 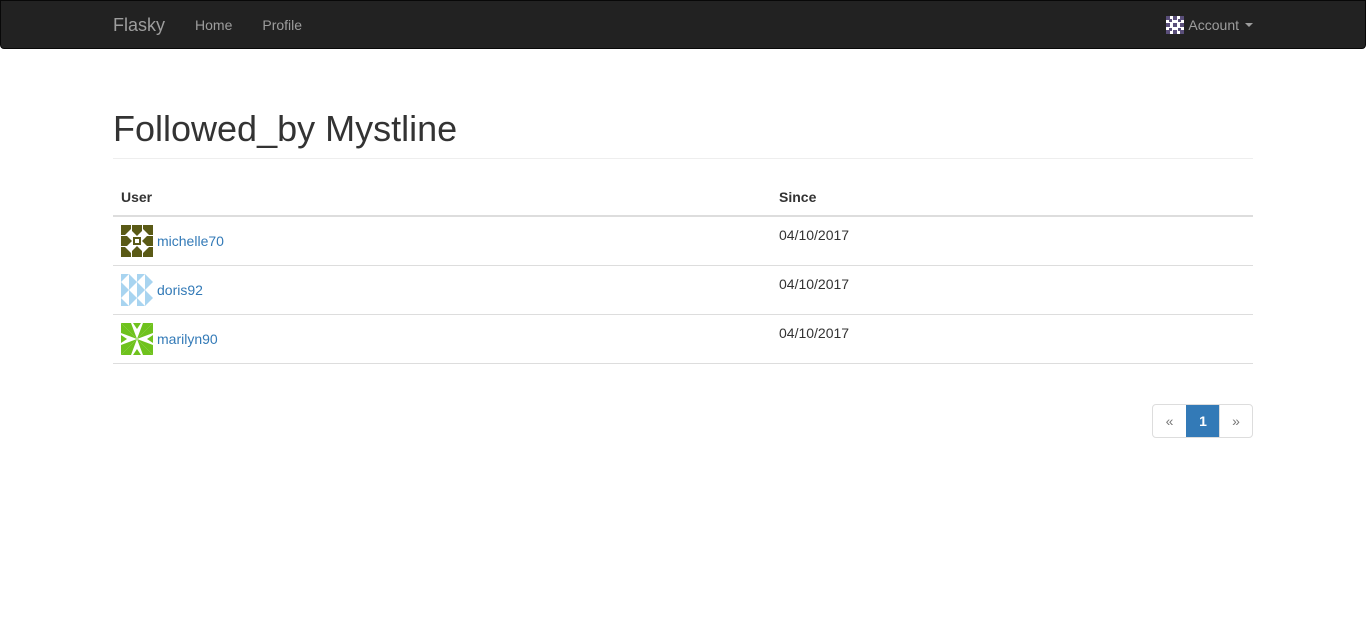 I want to click on table-header-row: User Since, so click(x=683, y=198).